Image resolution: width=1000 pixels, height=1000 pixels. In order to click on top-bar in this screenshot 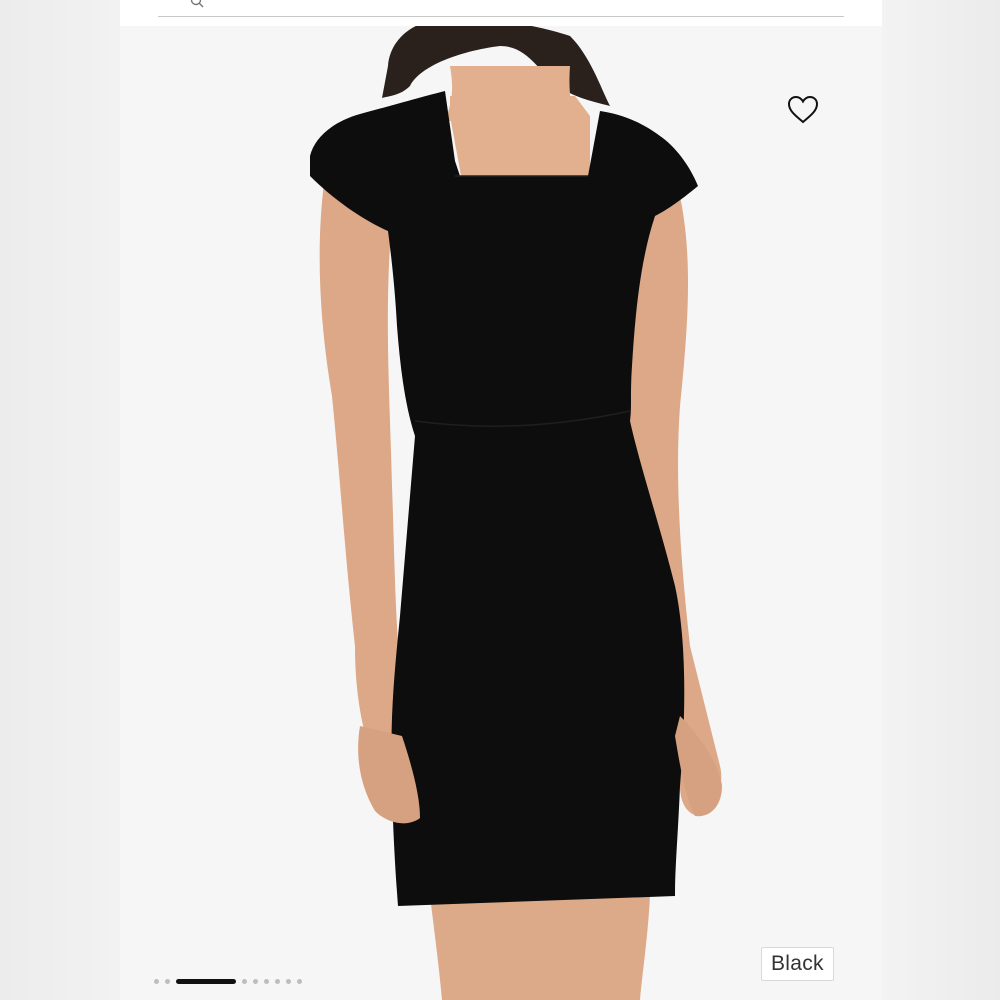, I will do `click(501, 13)`.